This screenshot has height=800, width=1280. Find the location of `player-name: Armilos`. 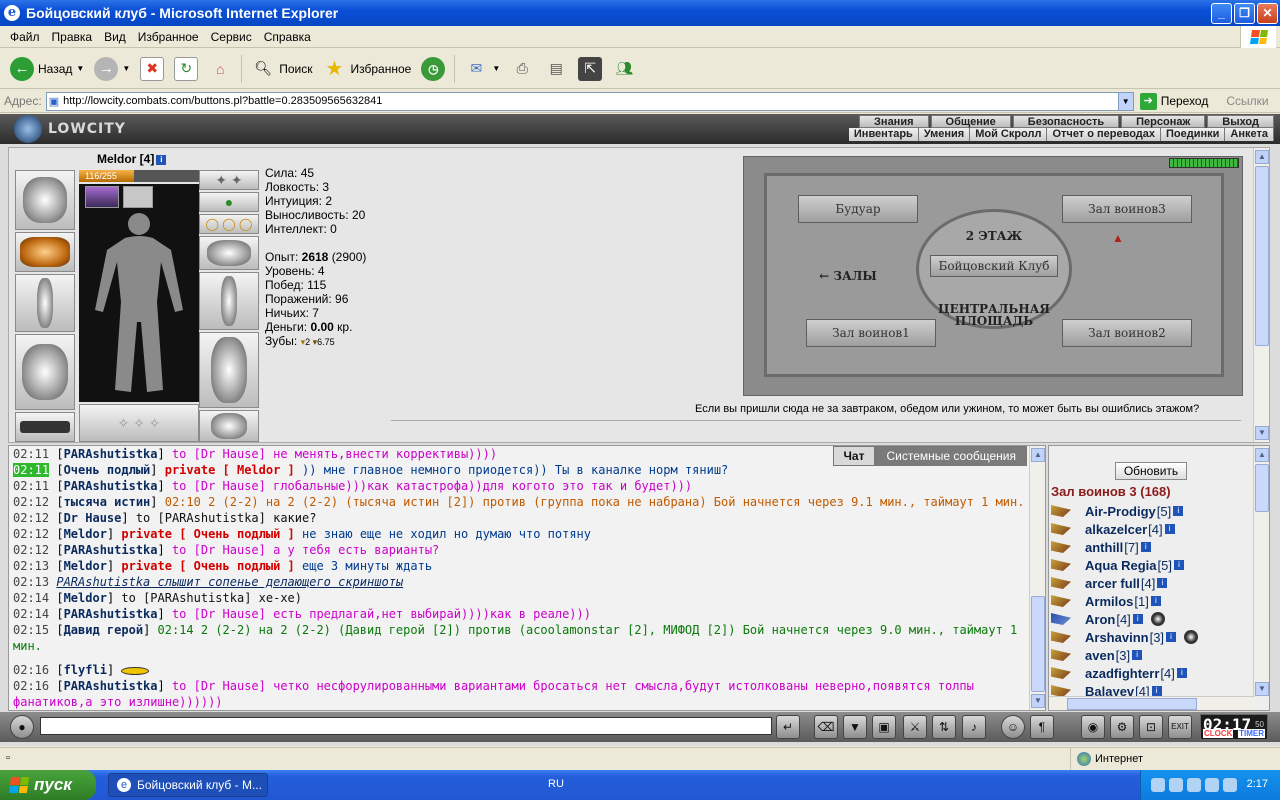

player-name: Armilos is located at coordinates (1109, 601).